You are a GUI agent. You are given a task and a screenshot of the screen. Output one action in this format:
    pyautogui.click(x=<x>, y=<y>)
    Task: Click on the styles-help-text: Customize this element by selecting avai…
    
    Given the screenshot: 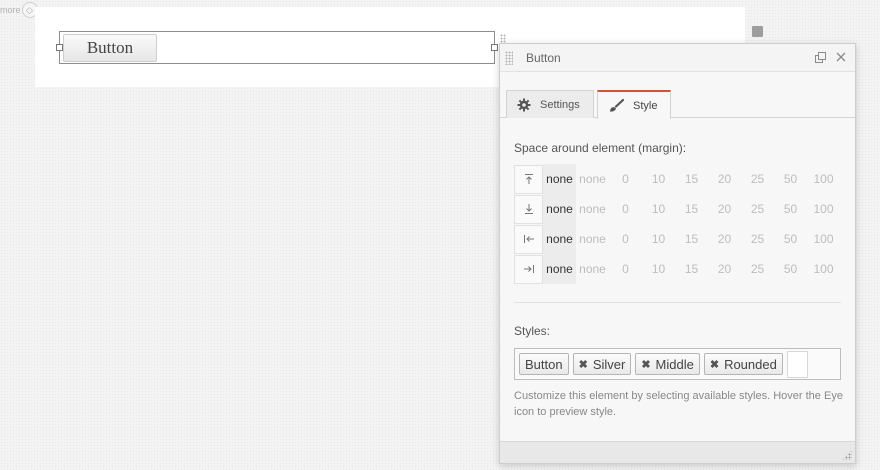 What is the action you would take?
    pyautogui.click(x=678, y=404)
    